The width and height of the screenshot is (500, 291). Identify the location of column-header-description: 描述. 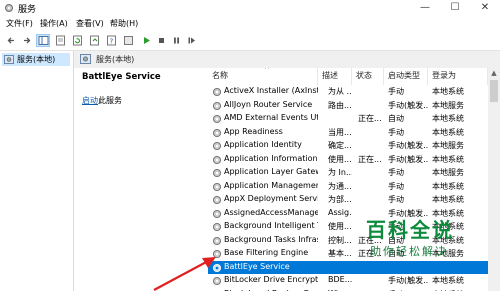
(335, 76).